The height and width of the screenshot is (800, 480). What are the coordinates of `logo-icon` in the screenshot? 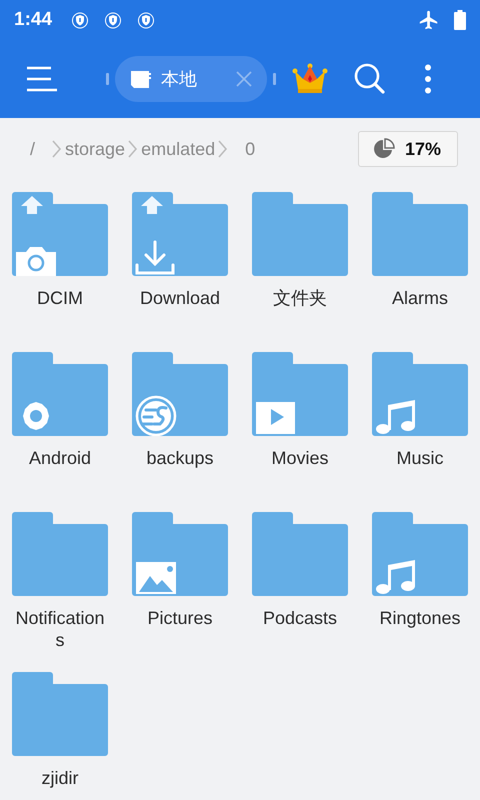 It's located at (156, 416).